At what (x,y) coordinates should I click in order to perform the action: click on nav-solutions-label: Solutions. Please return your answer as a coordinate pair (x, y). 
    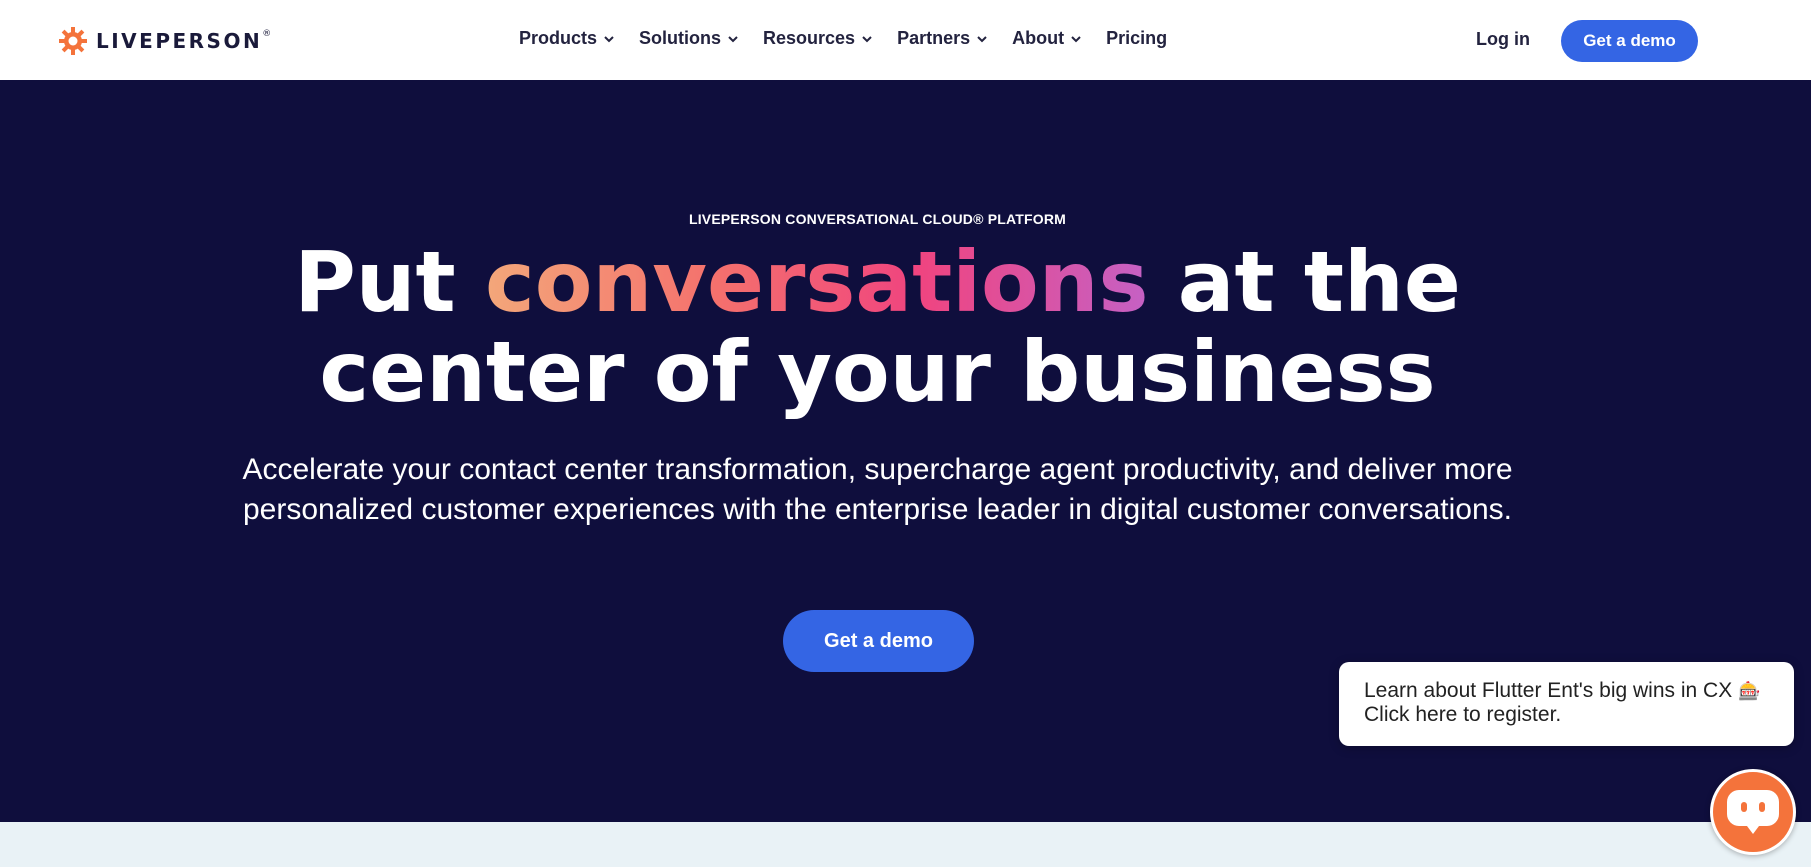
    Looking at the image, I should click on (680, 38).